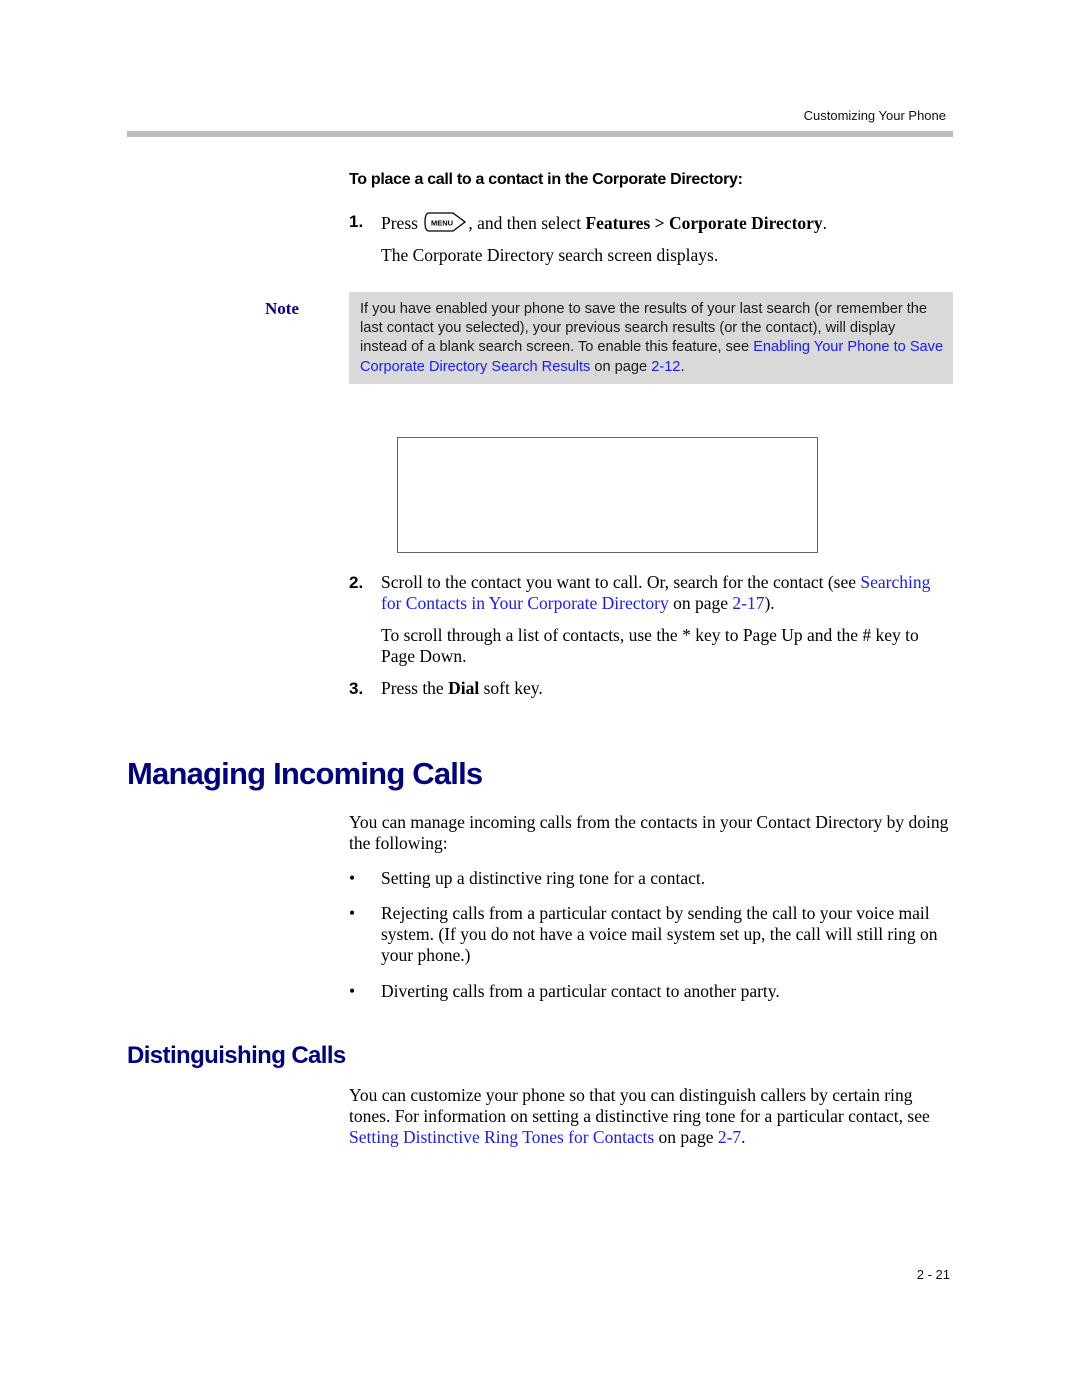 The image size is (1080, 1397). I want to click on para-text: on page, so click(686, 1137).